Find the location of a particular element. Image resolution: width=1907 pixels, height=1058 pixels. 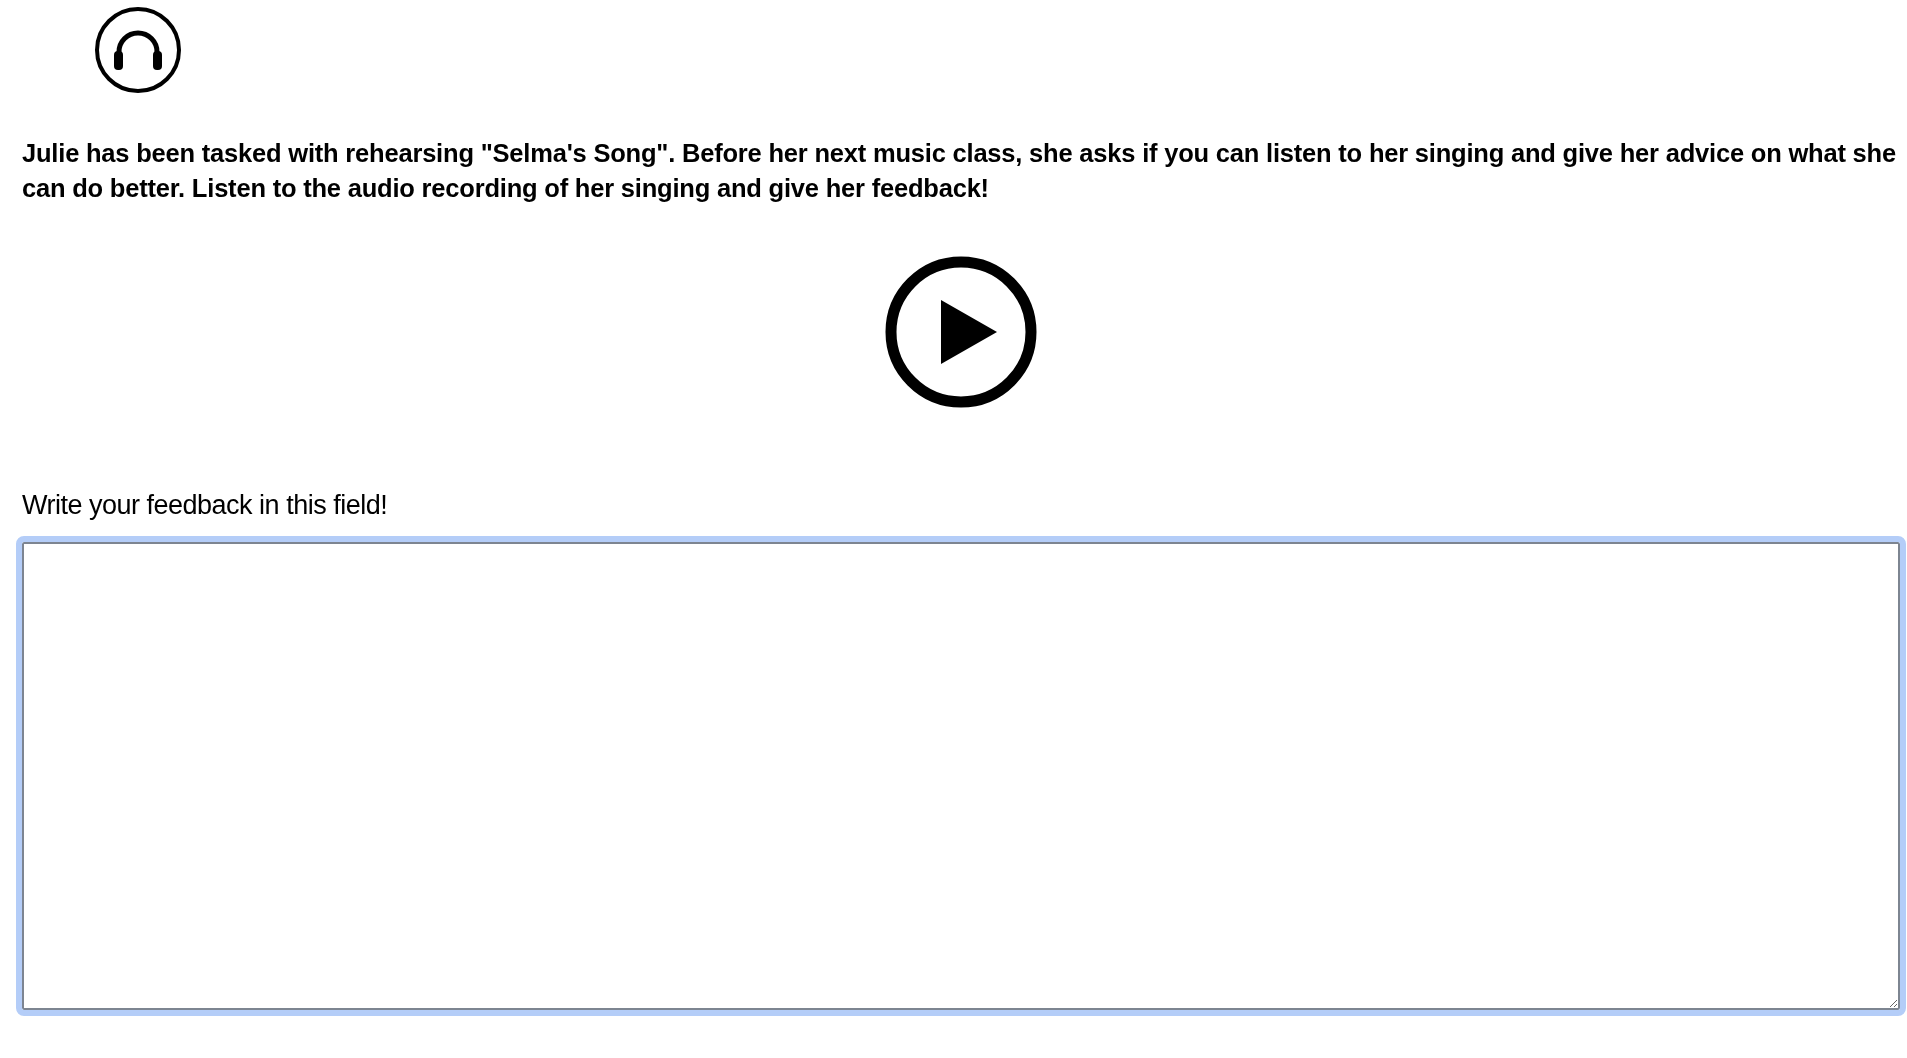

instructions-text: Julie has been tasked with rehearsing "Selma's Song". Before her next music class, she asks if you can listen to her singing and give her advice on what she can do better. Listen to the audio recording of her singing and give her feedback! is located at coordinates (959, 171).